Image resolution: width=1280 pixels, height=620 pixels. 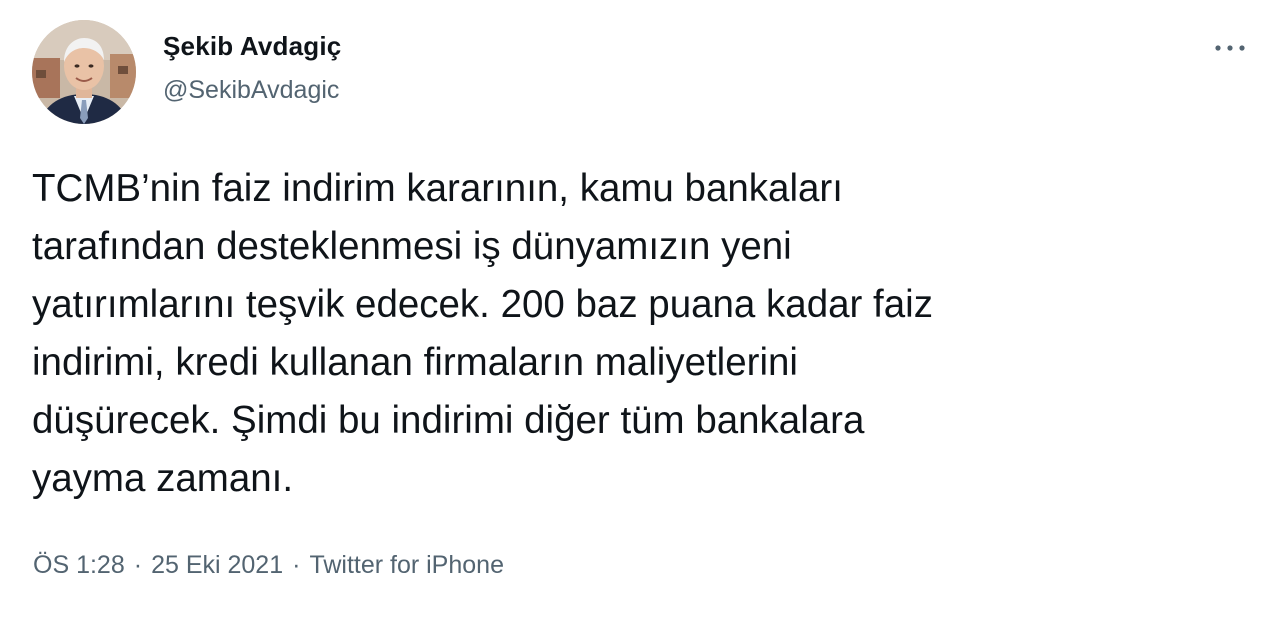 I want to click on more-horizontal-icon, so click(x=1230, y=48).